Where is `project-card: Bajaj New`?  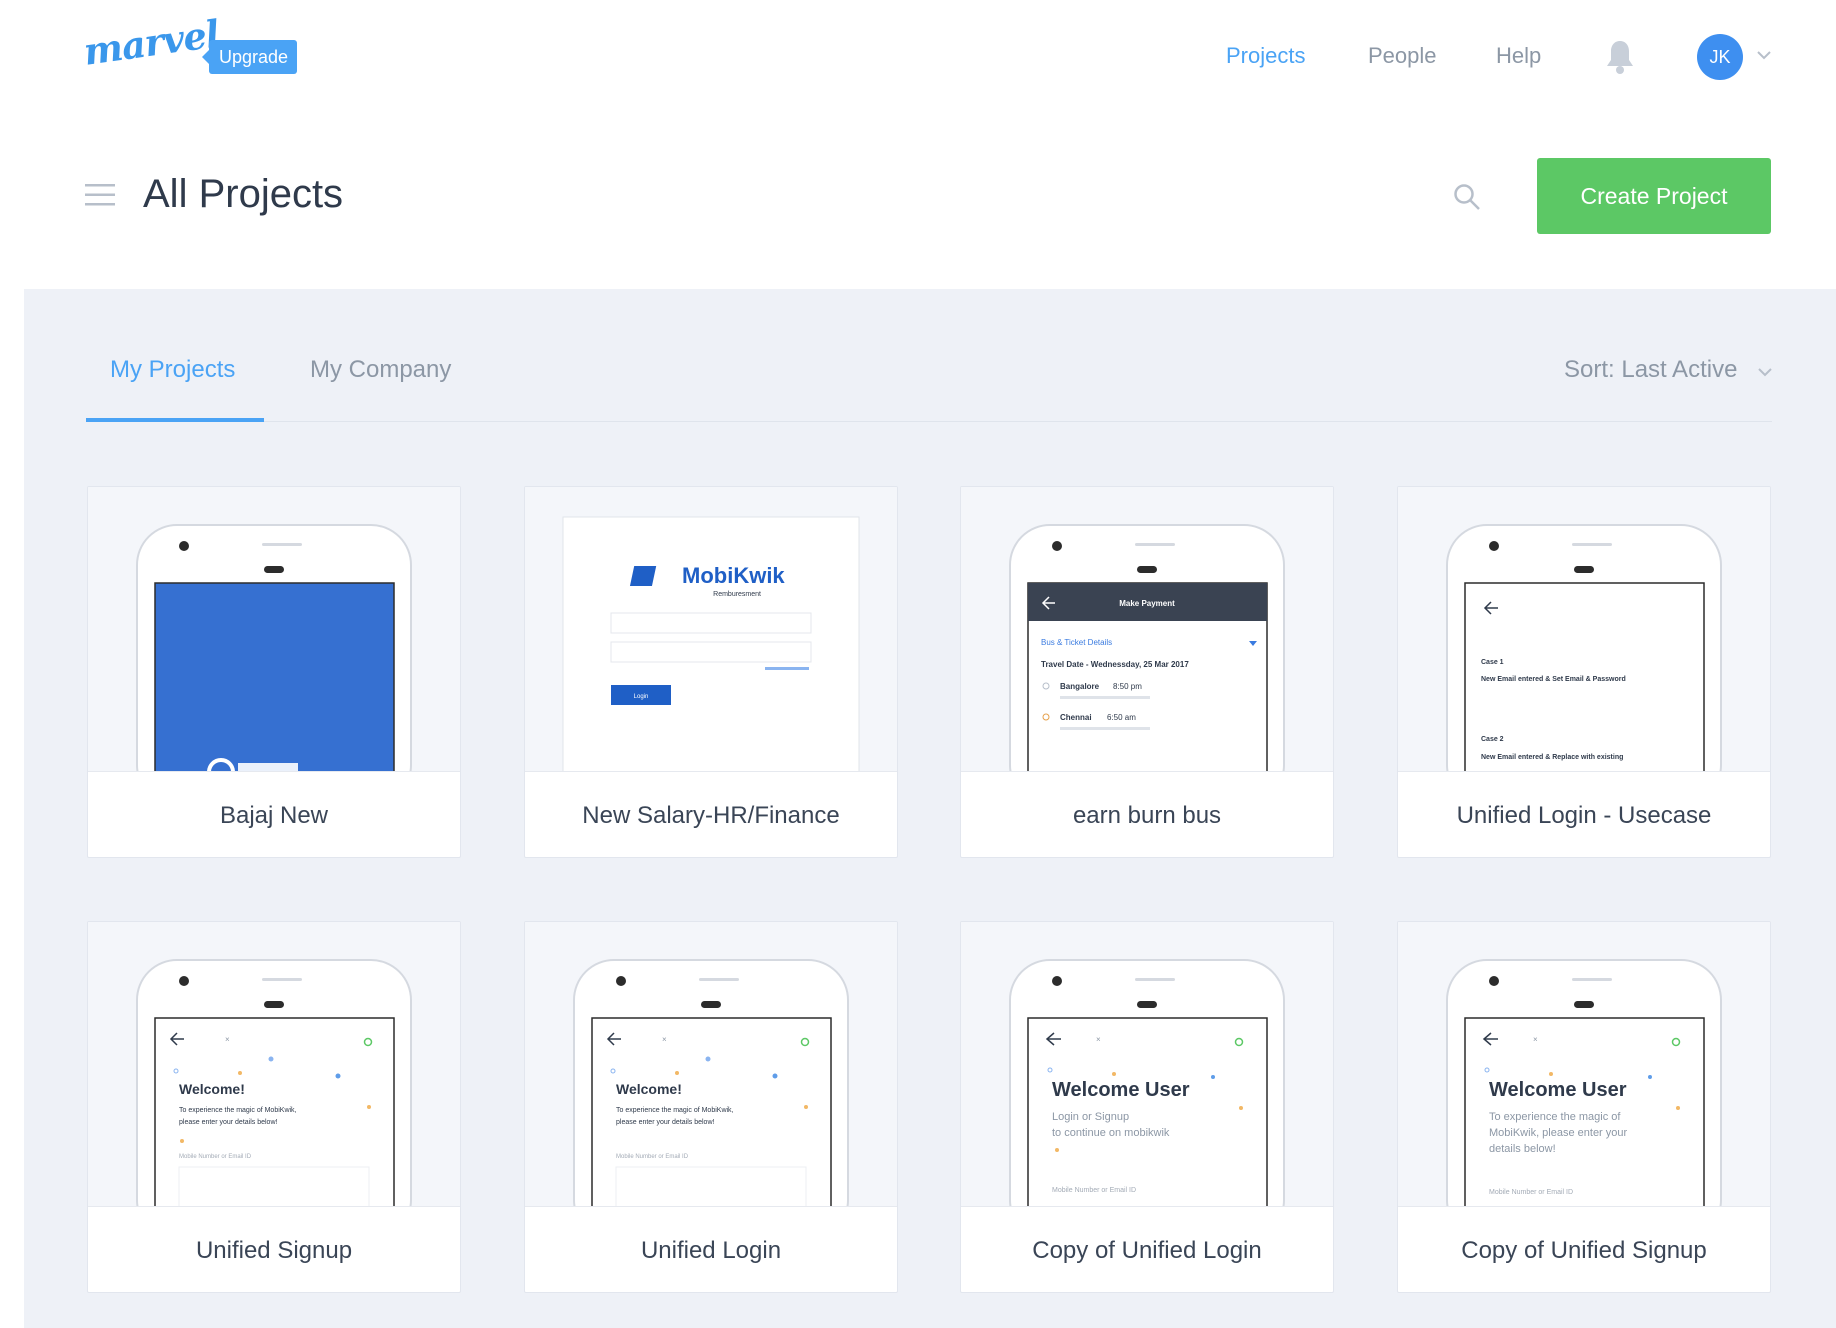 project-card: Bajaj New is located at coordinates (274, 672).